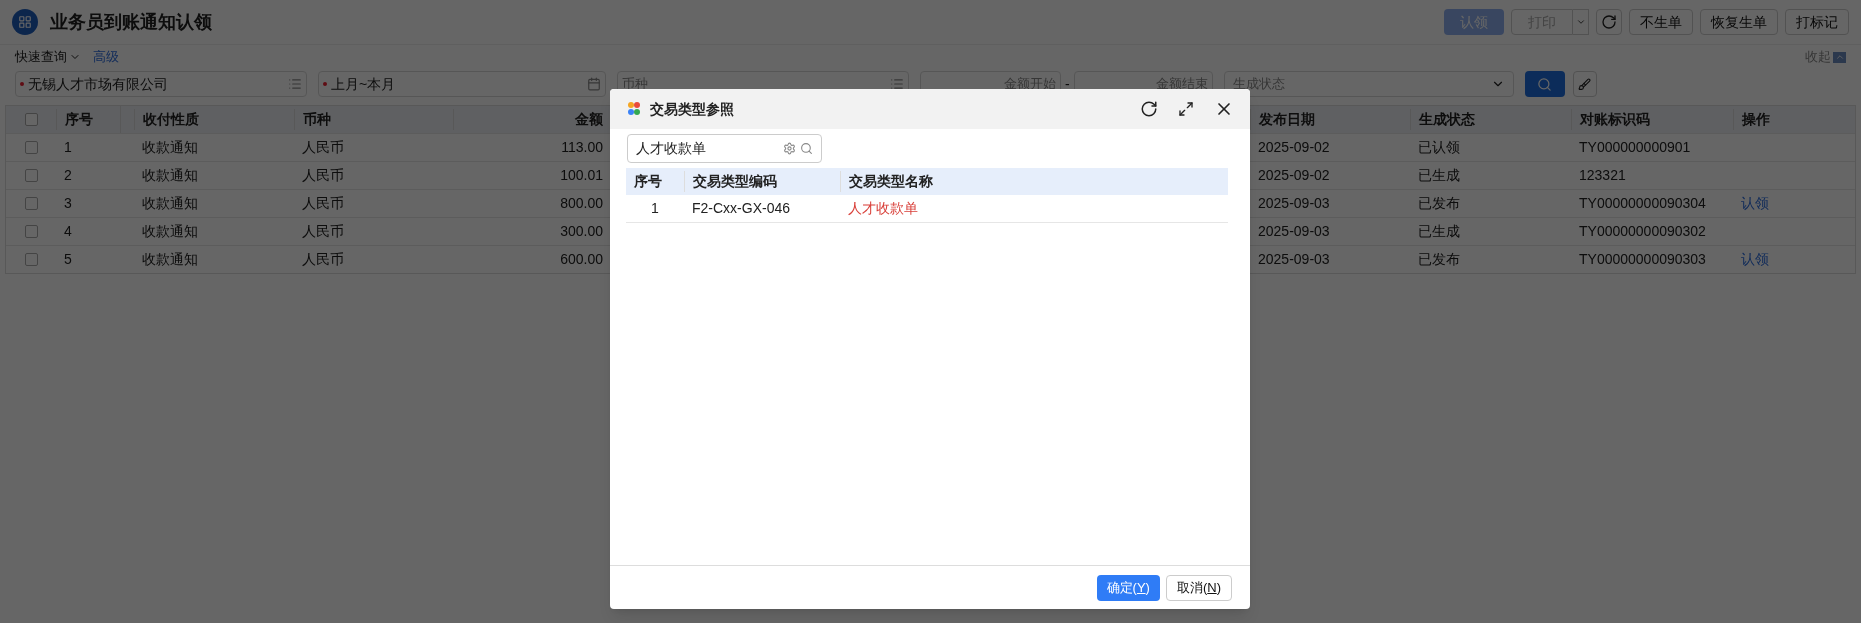  What do you see at coordinates (1490, 119) in the screenshot?
I see `column-header: 生成状态` at bounding box center [1490, 119].